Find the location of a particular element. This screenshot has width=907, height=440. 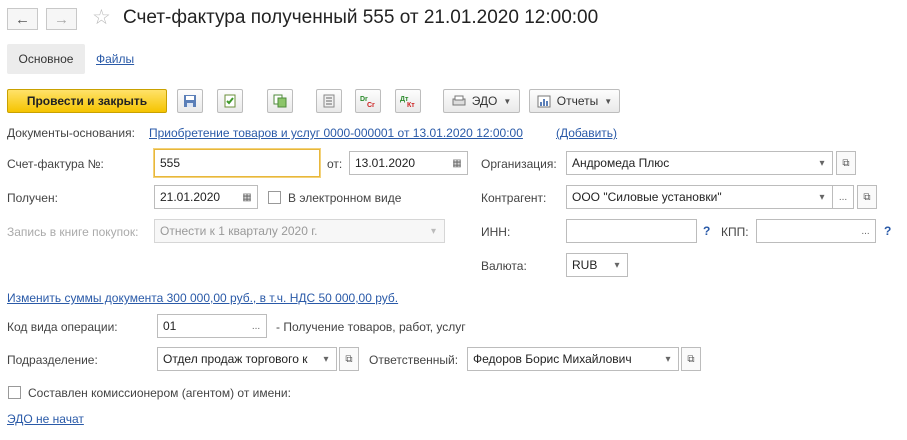

reports-menu-button: Отчеты ▼ is located at coordinates (574, 101).